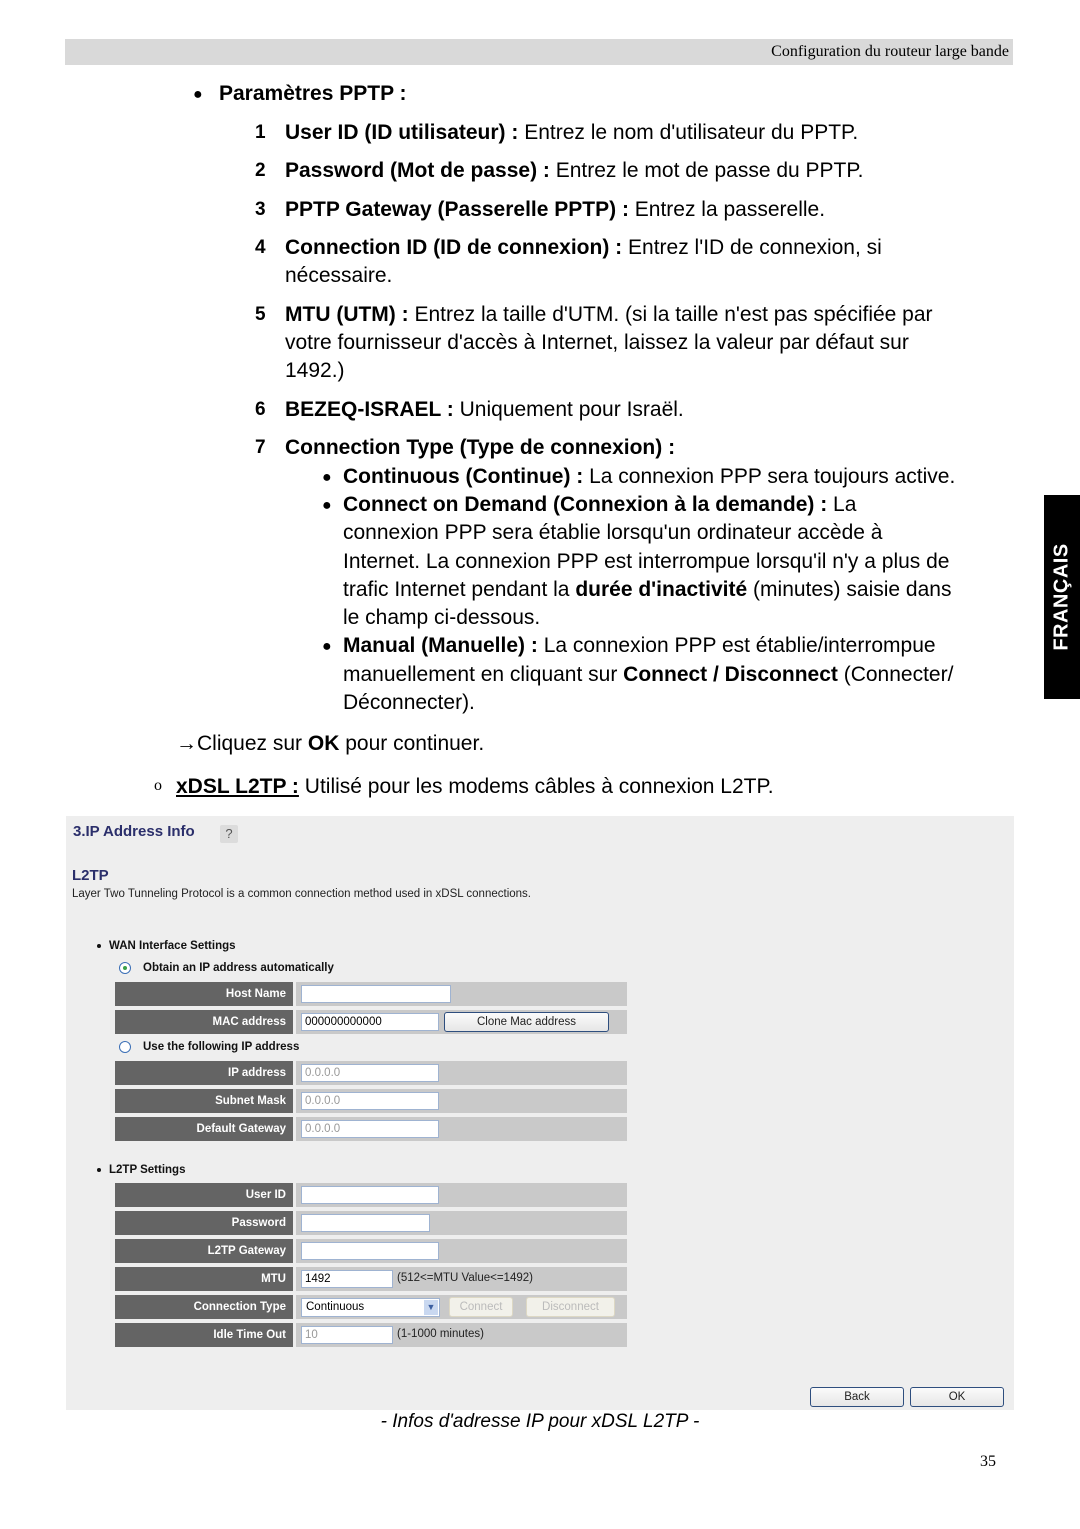  Describe the element at coordinates (260, 132) in the screenshot. I see `item-number: 1` at that location.